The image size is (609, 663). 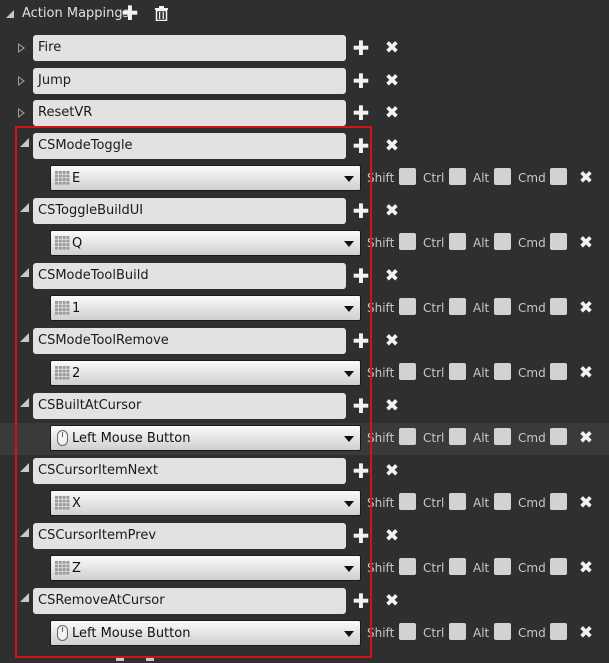 What do you see at coordinates (189, 81) in the screenshot?
I see `mapping-name-field: Jump` at bounding box center [189, 81].